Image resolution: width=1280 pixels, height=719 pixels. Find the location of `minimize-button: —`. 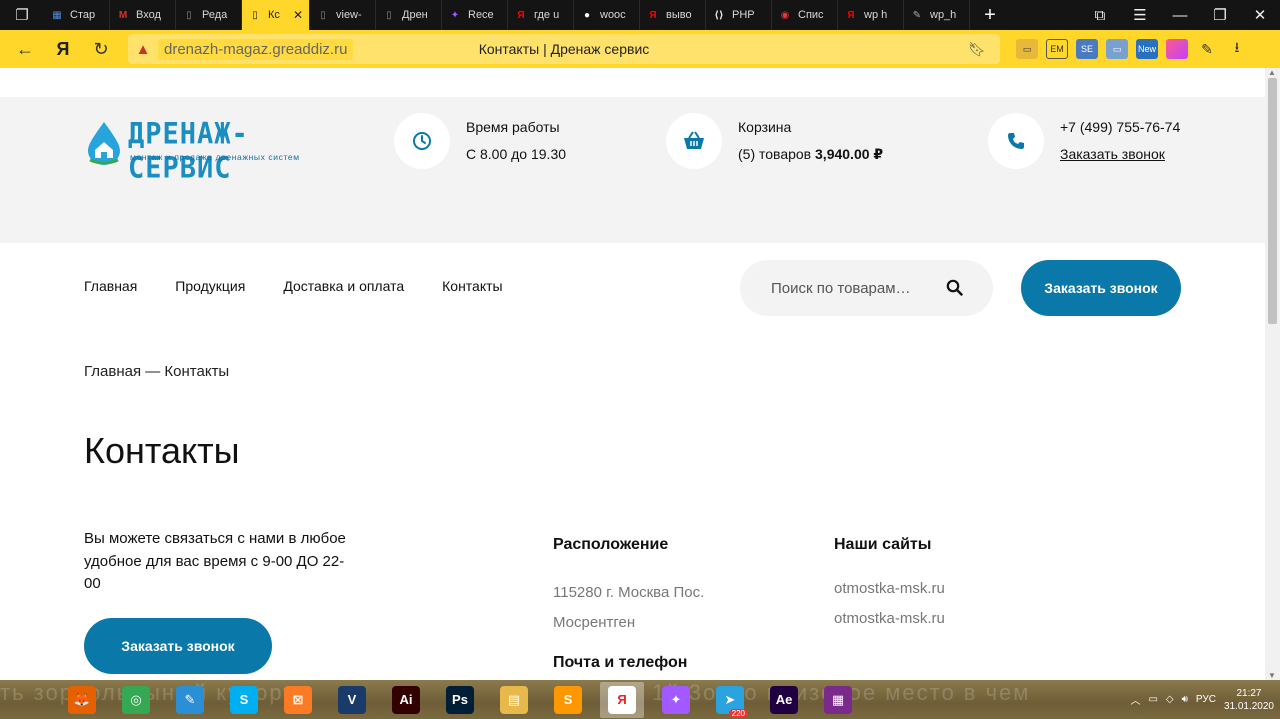

minimize-button: — is located at coordinates (1180, 15).